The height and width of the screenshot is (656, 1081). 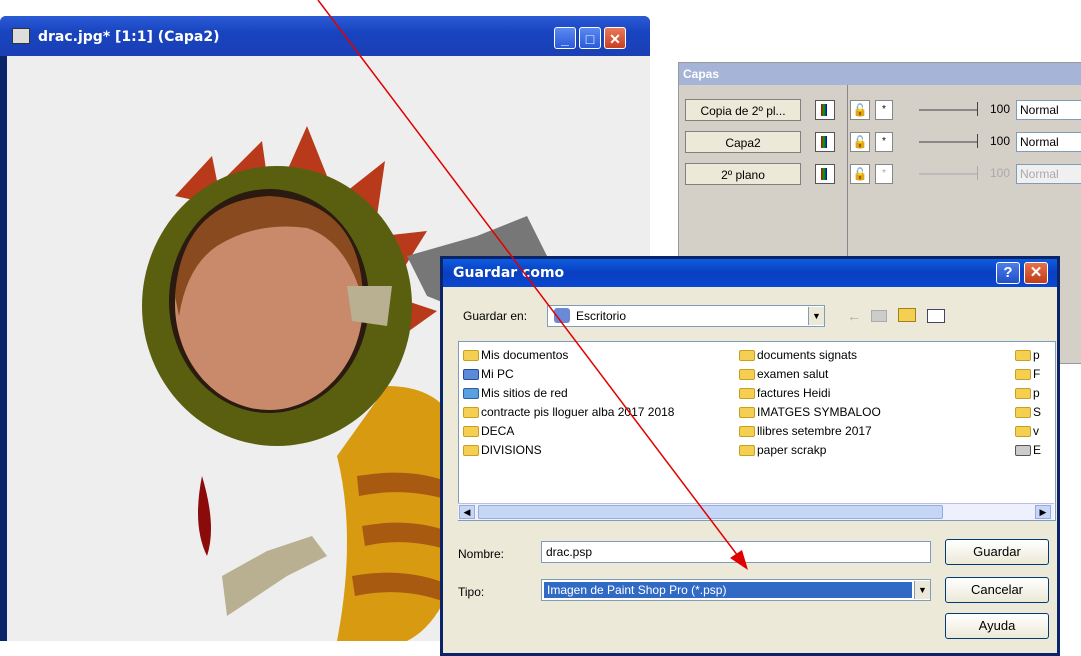 What do you see at coordinates (1043, 512) in the screenshot?
I see `scroll-right-icon: ▶` at bounding box center [1043, 512].